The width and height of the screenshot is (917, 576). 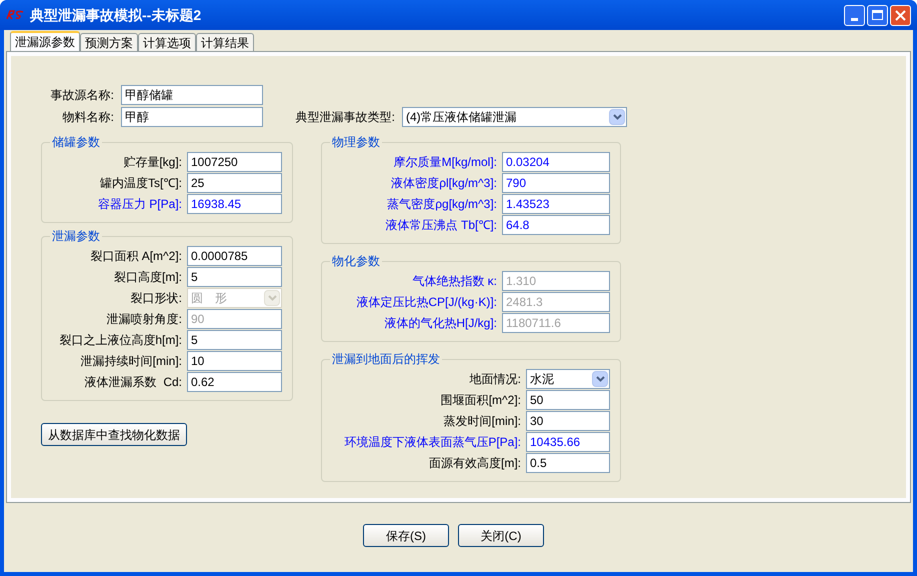 I want to click on field-label: 气体绝热指数 κ:, so click(x=454, y=281).